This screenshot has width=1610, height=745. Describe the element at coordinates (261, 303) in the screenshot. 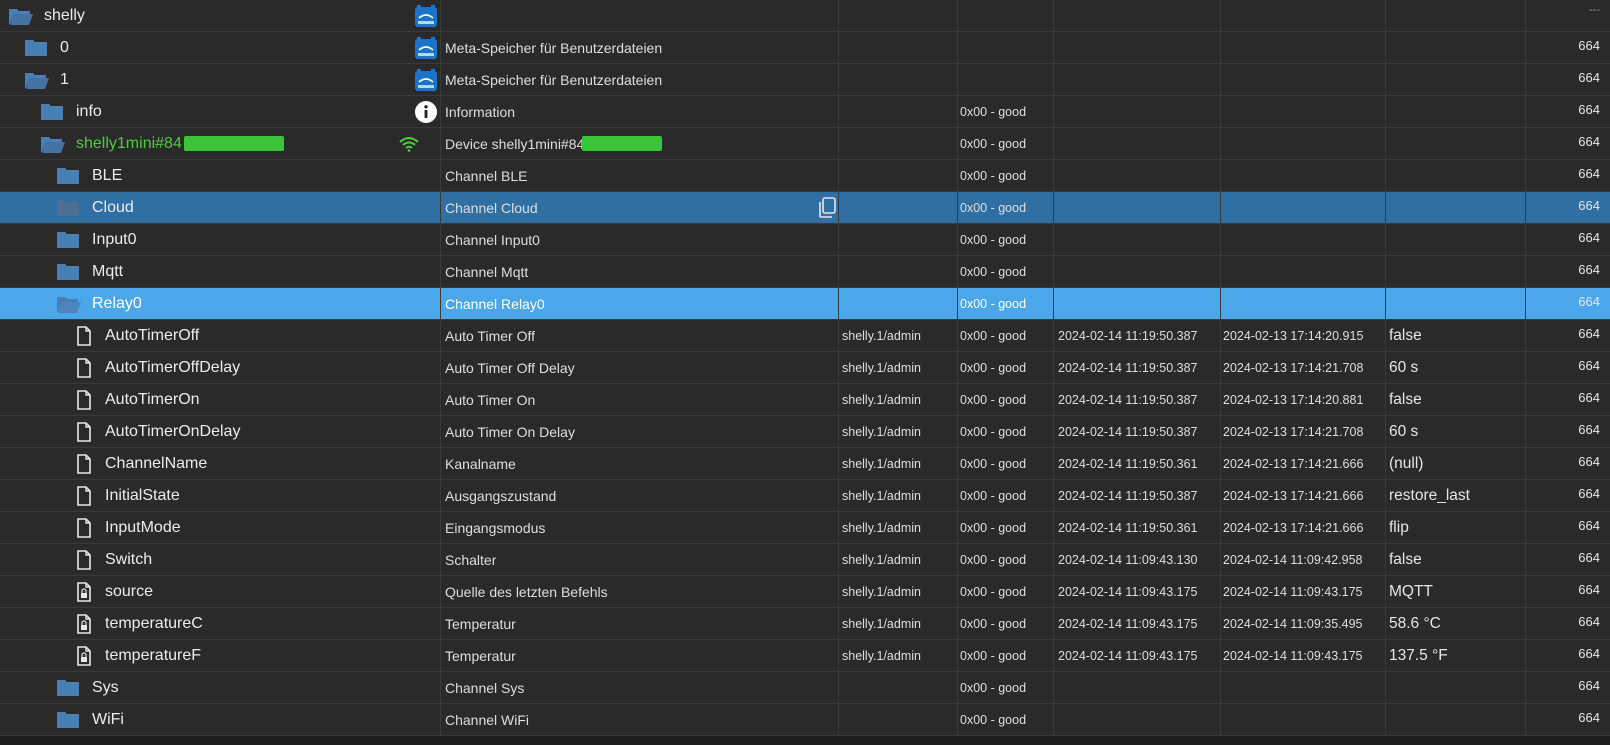

I see `tree-item-name-cell: Relay0` at that location.